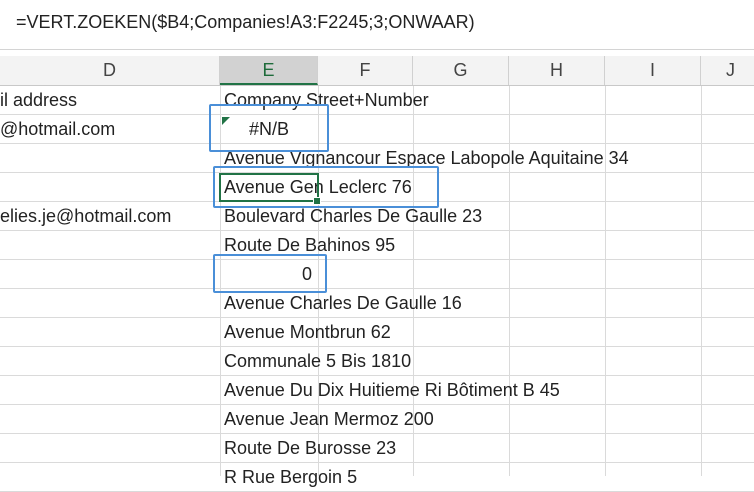 This screenshot has height=492, width=754. I want to click on column-header-i: I, so click(653, 70).